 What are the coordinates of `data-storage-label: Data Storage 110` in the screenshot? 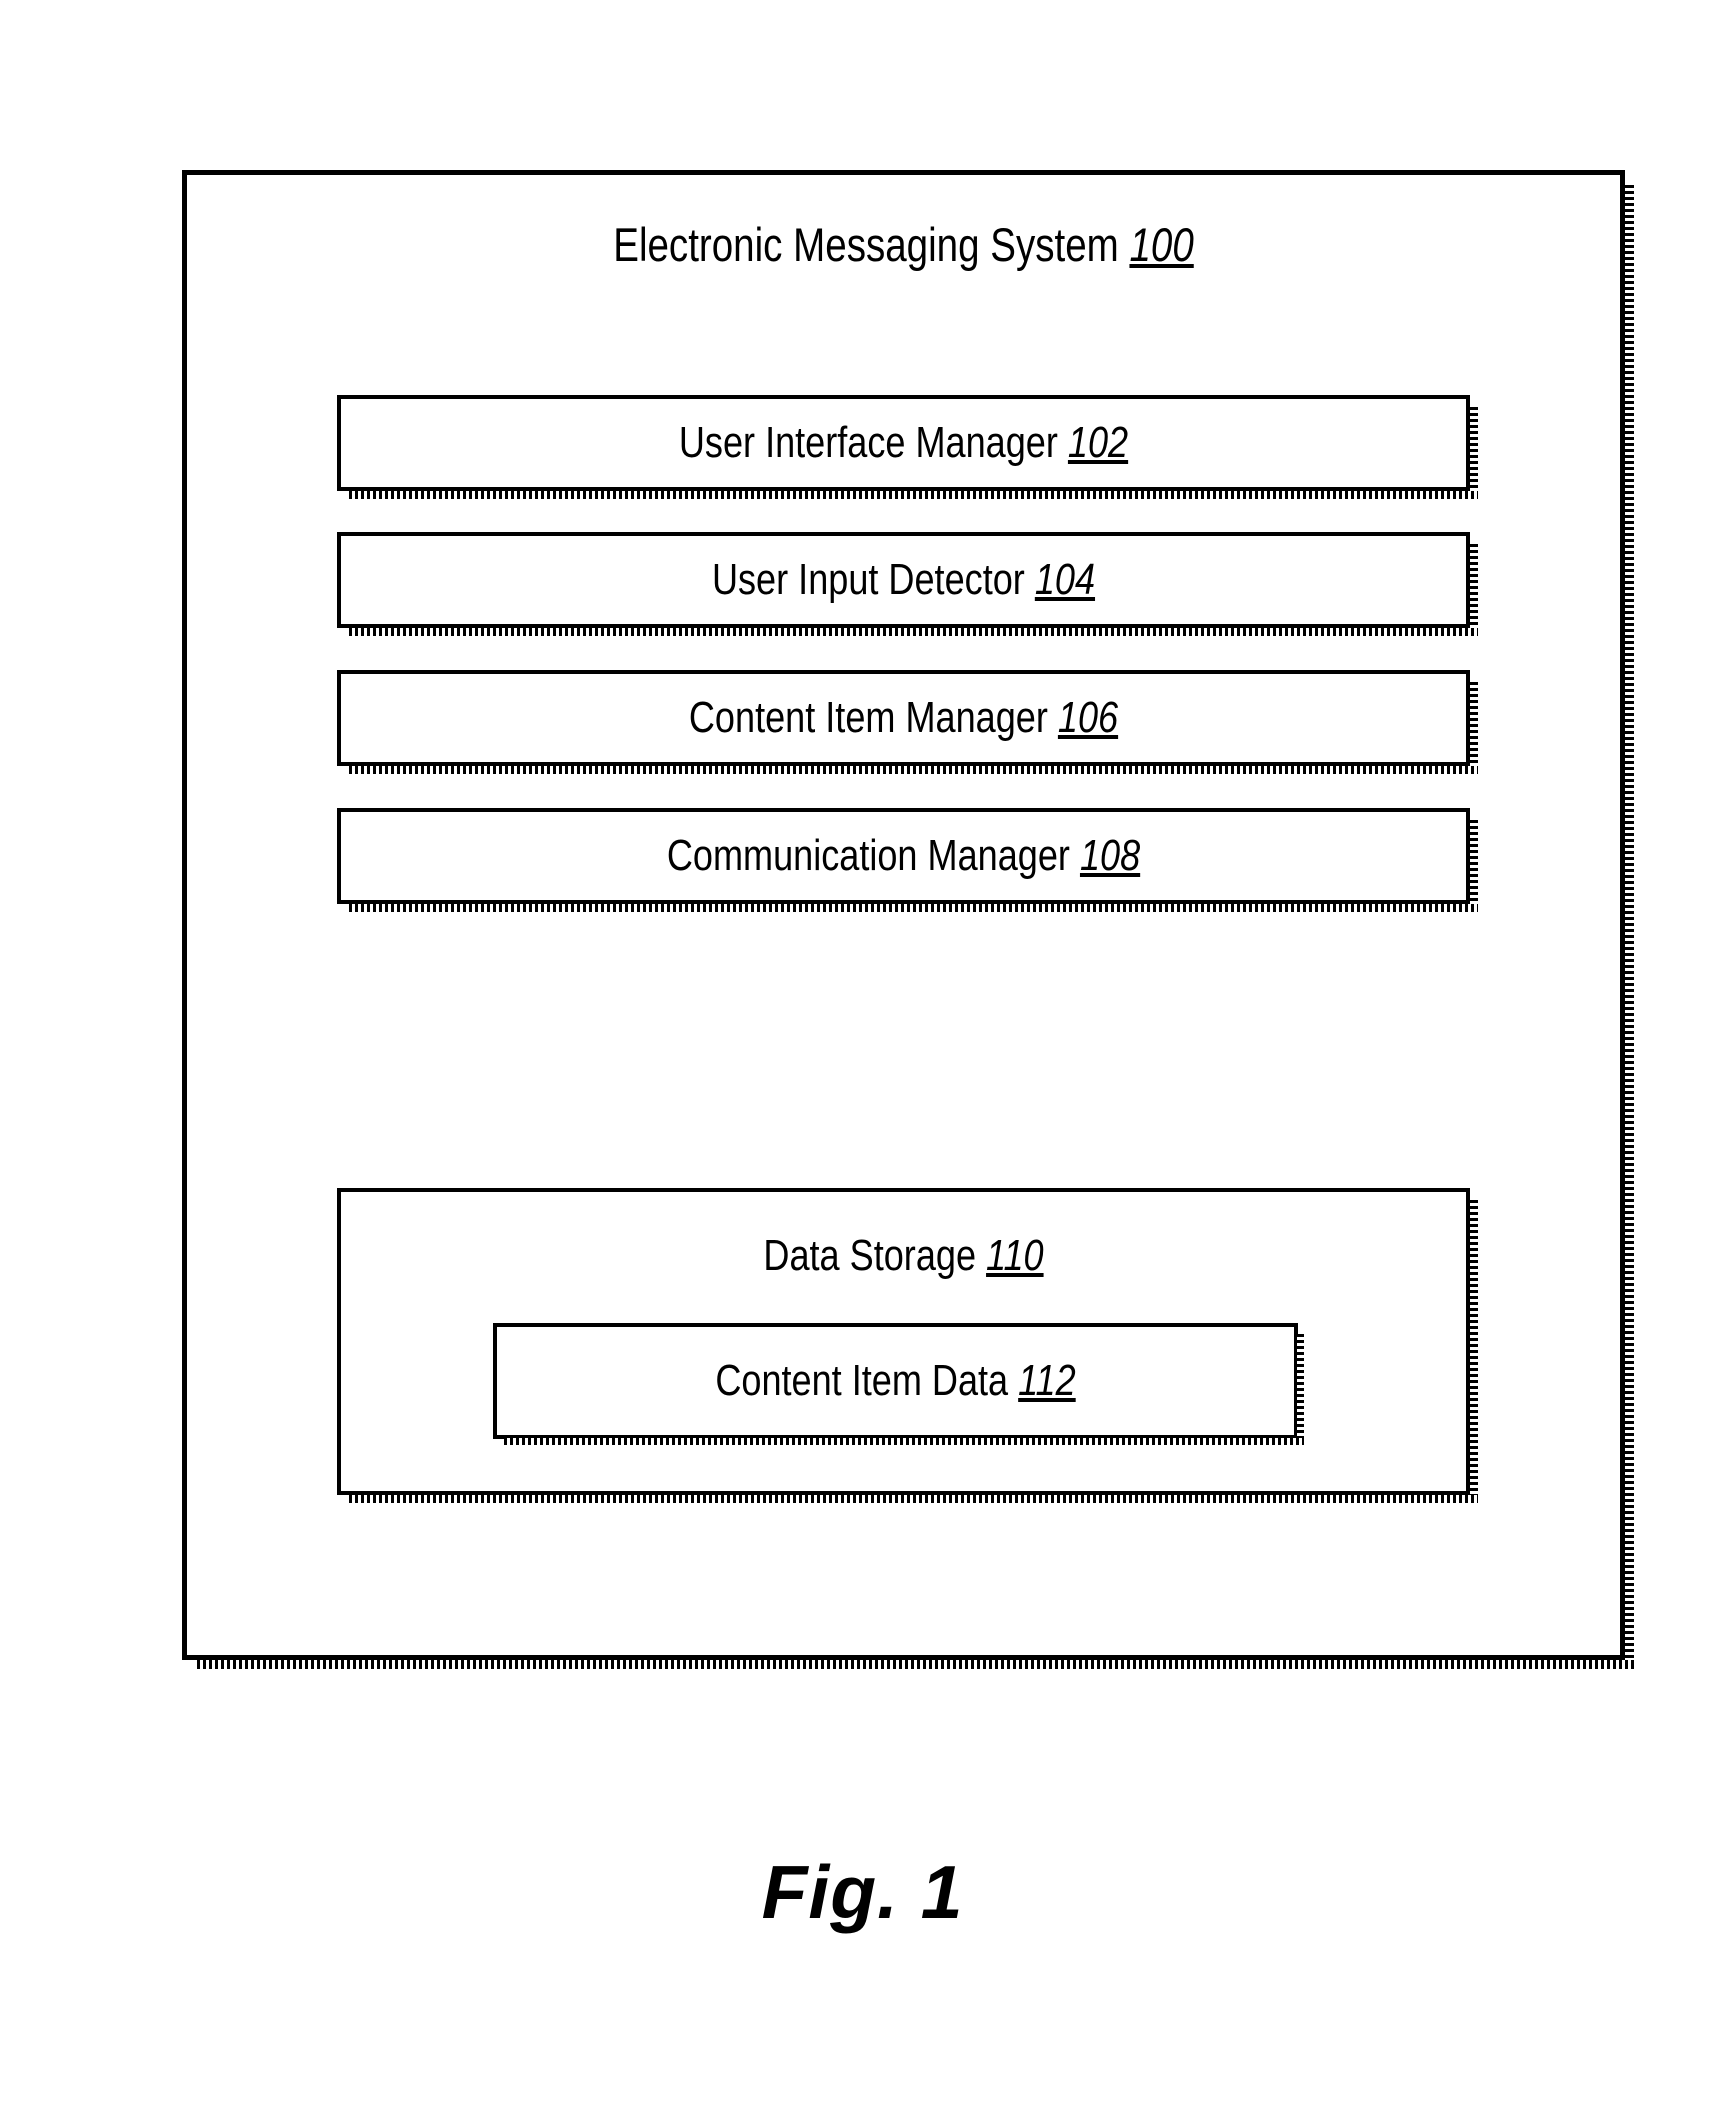 It's located at (903, 1256).